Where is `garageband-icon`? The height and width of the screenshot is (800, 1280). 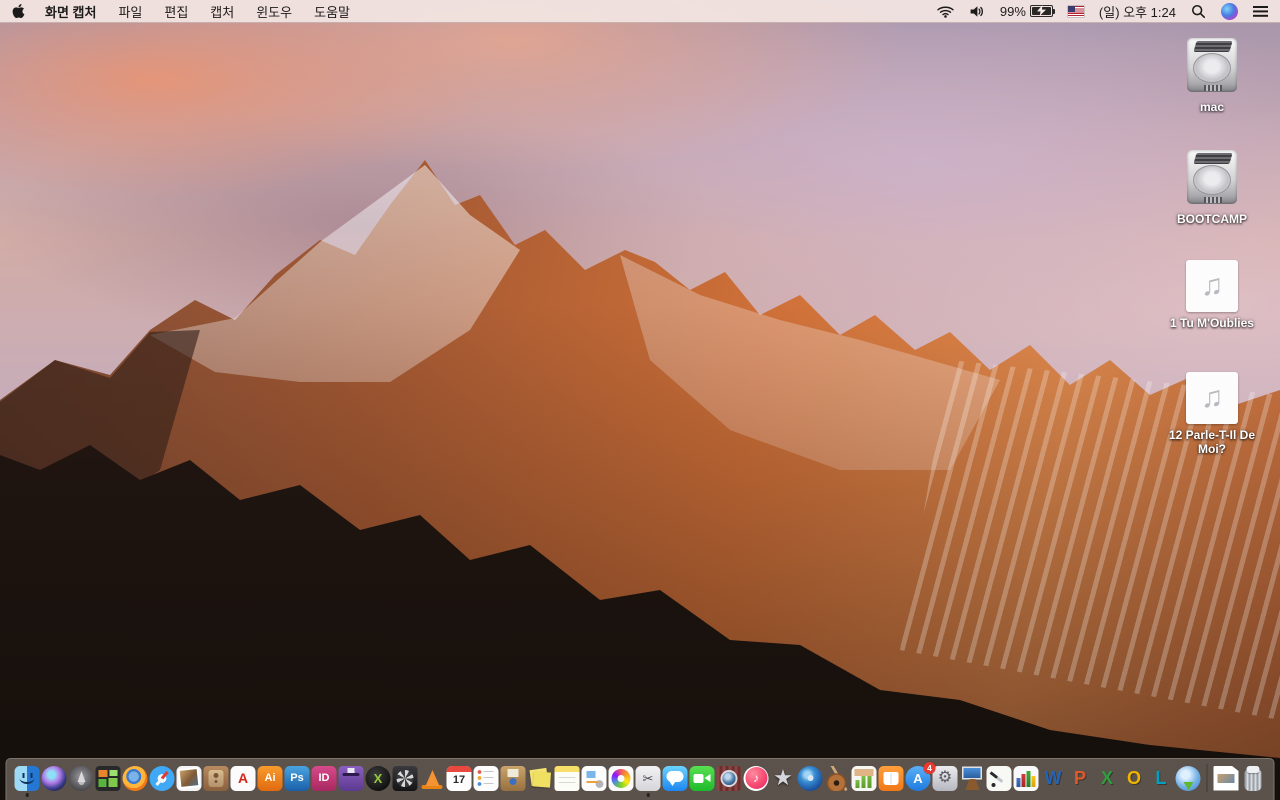 garageband-icon is located at coordinates (837, 778).